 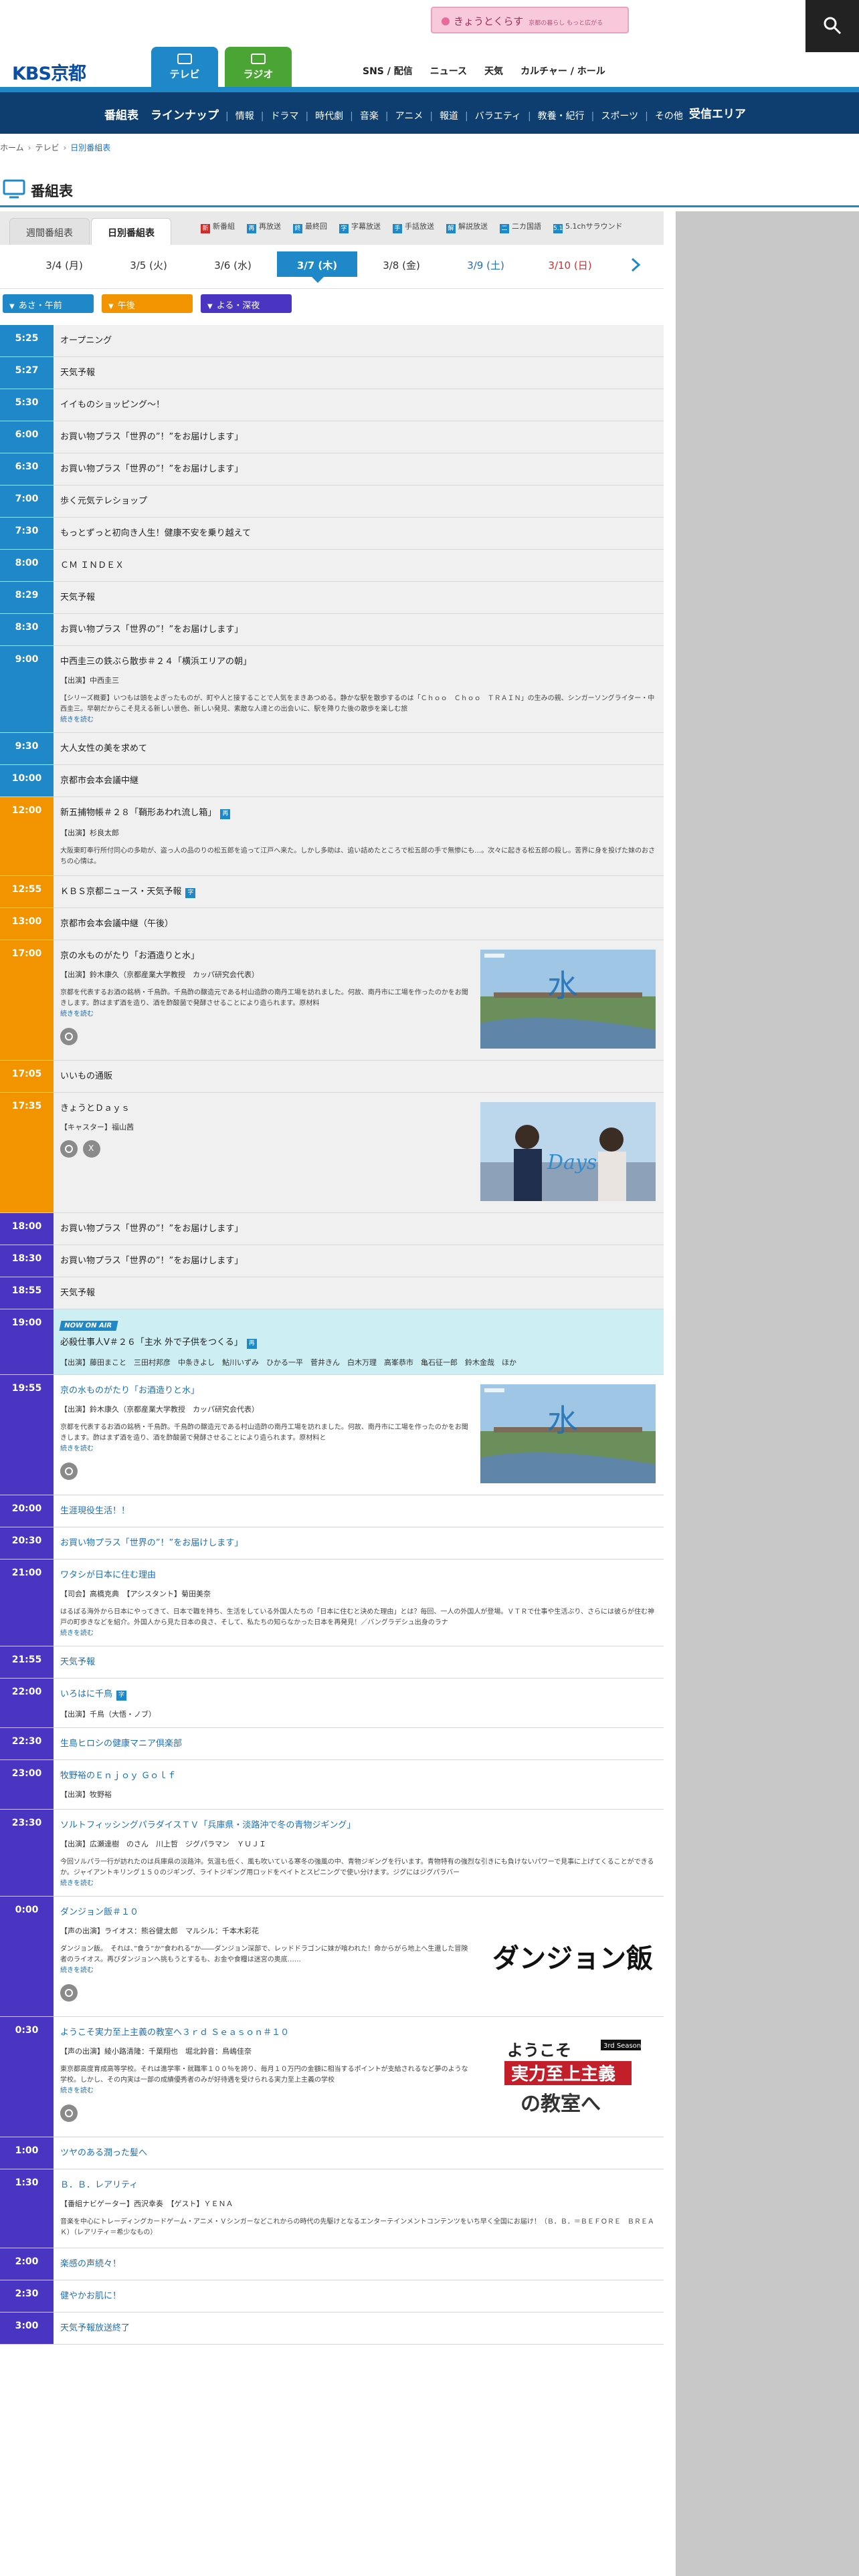 What do you see at coordinates (635, 265) in the screenshot?
I see `chevron-right-icon` at bounding box center [635, 265].